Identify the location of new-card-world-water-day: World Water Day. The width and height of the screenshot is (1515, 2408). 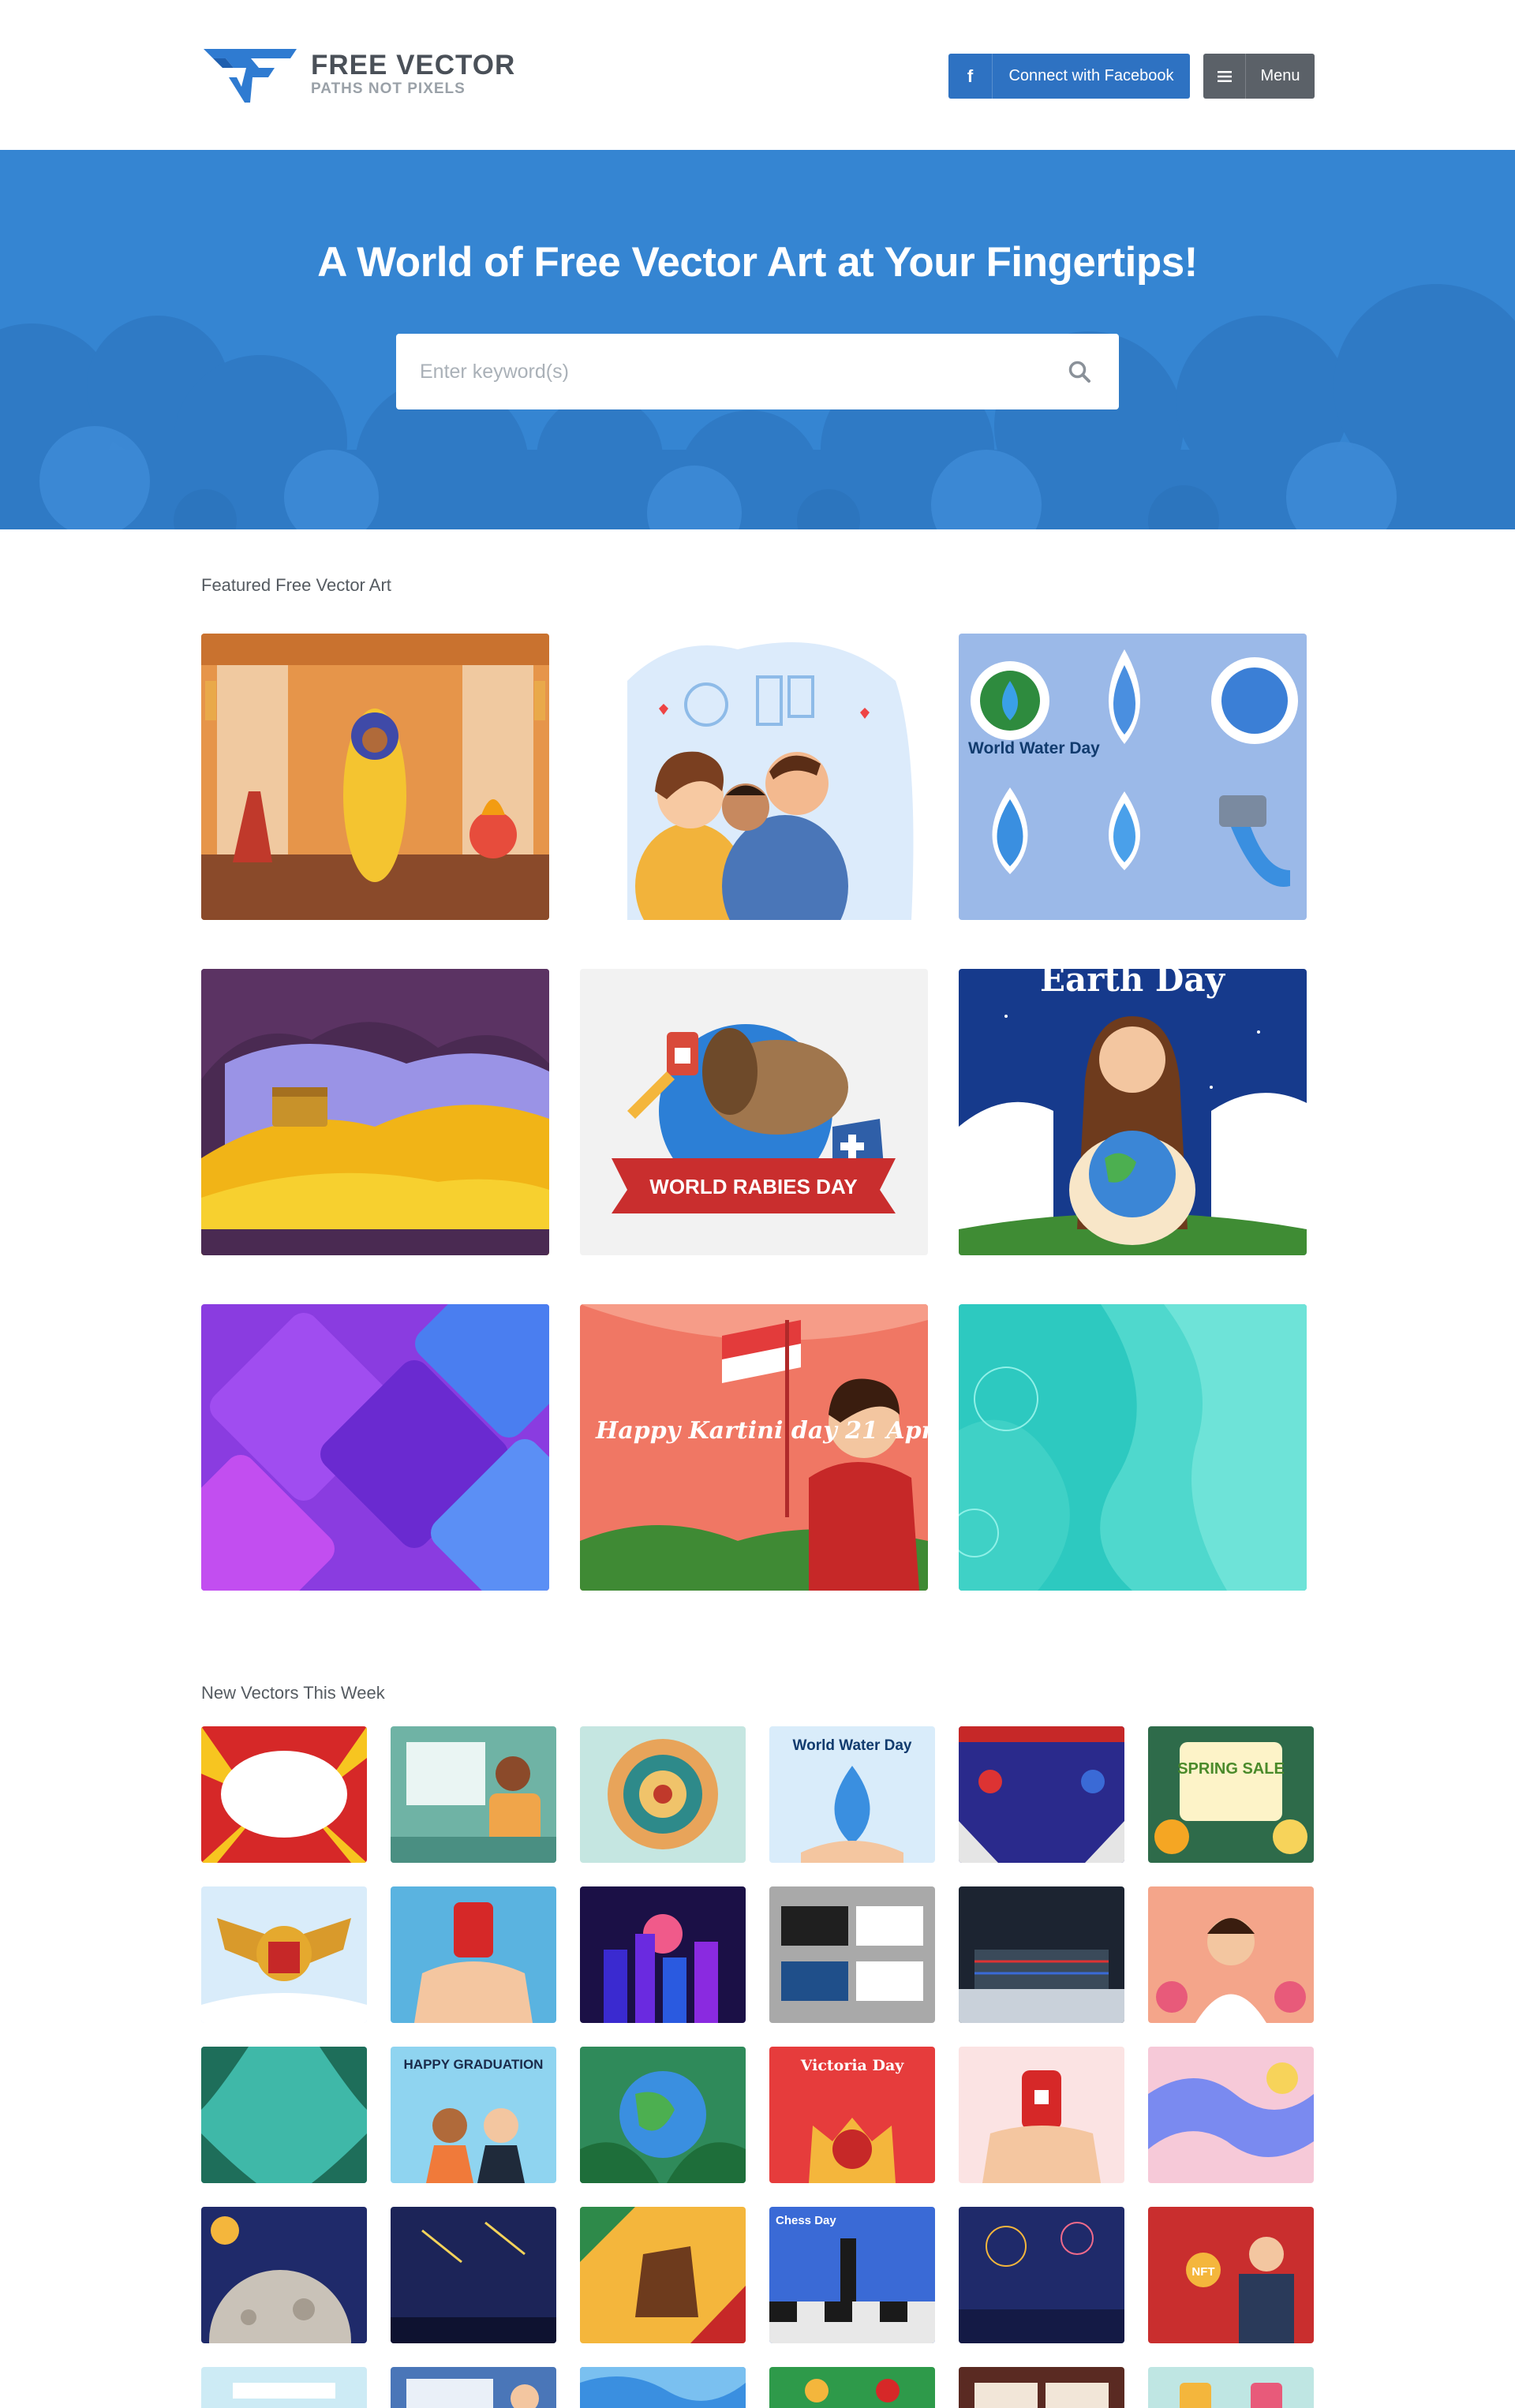
(852, 1795).